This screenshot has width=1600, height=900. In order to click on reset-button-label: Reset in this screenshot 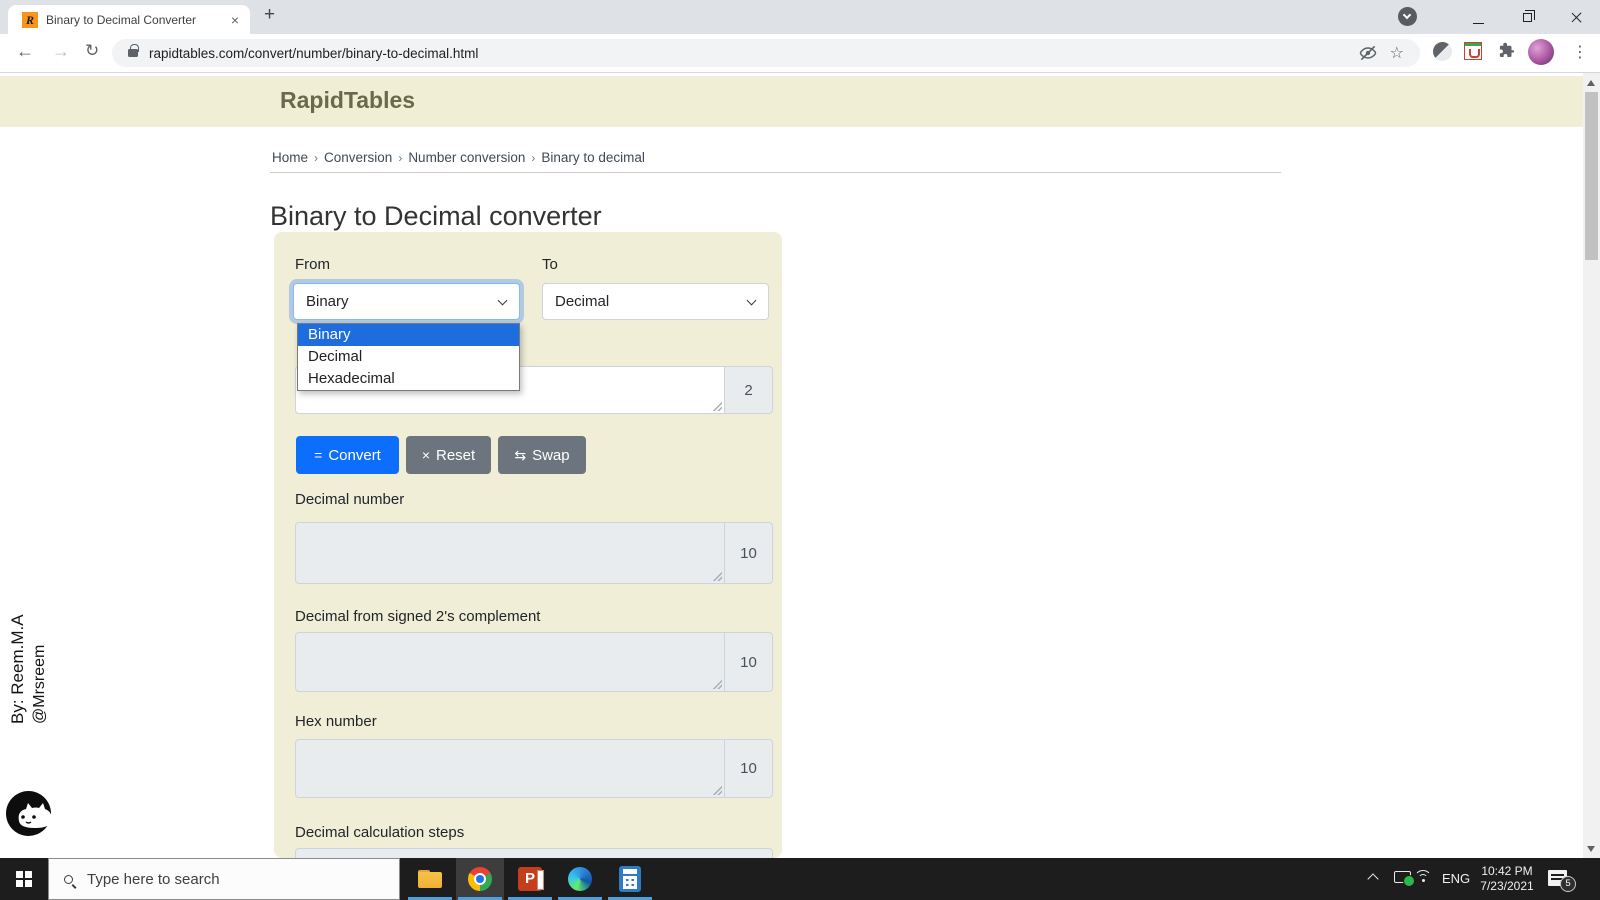, I will do `click(456, 455)`.